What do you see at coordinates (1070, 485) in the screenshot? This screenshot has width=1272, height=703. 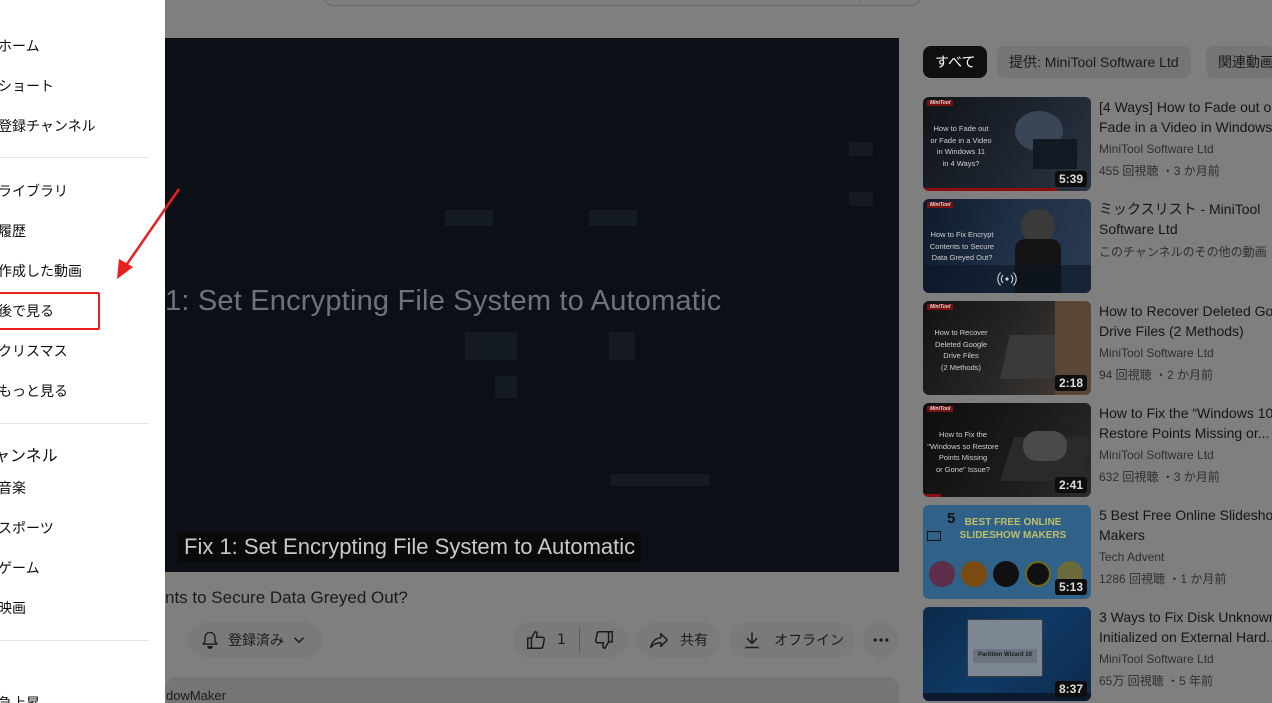 I see `video-duration: 2:41` at bounding box center [1070, 485].